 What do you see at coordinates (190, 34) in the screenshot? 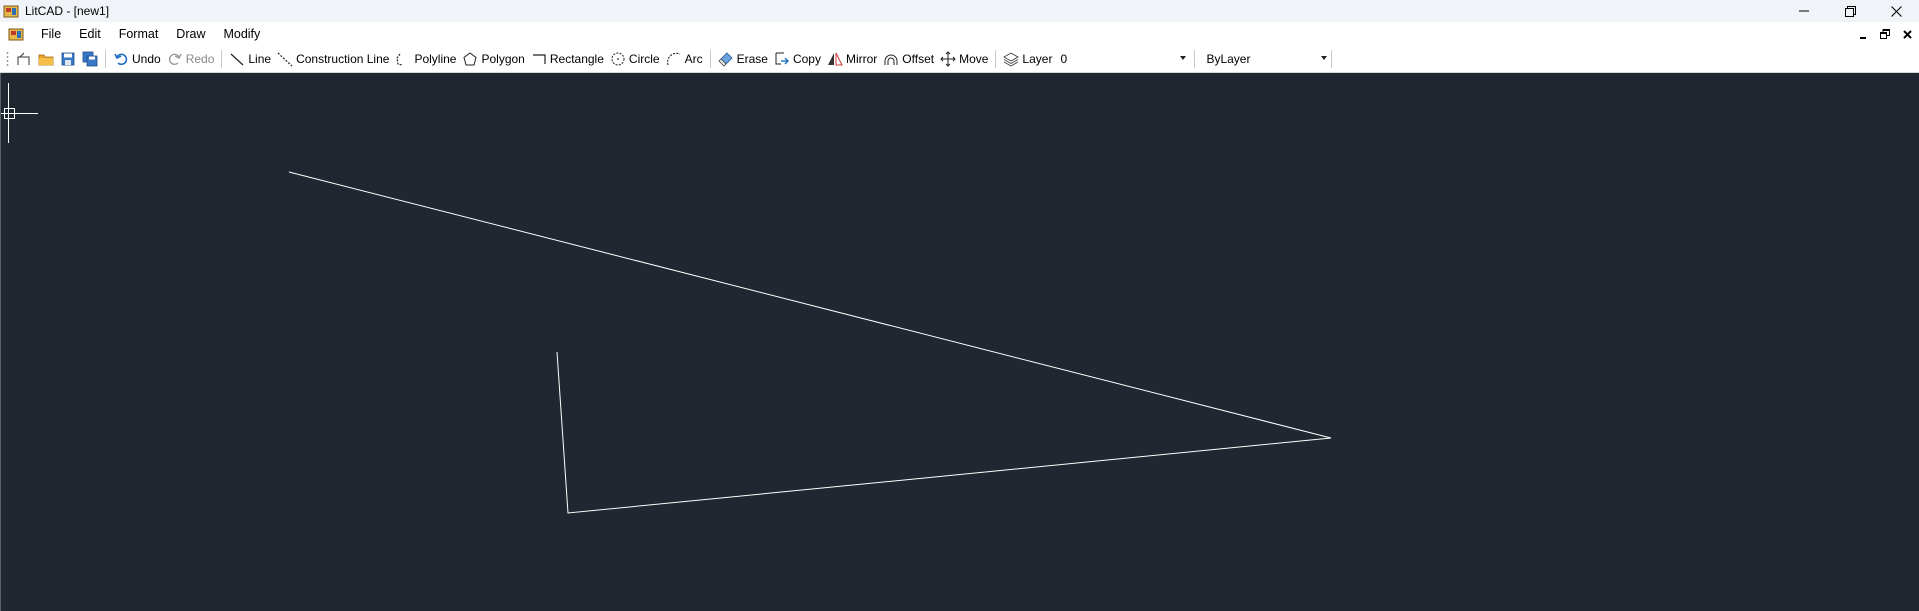
I see `menu-draw: Draw` at bounding box center [190, 34].